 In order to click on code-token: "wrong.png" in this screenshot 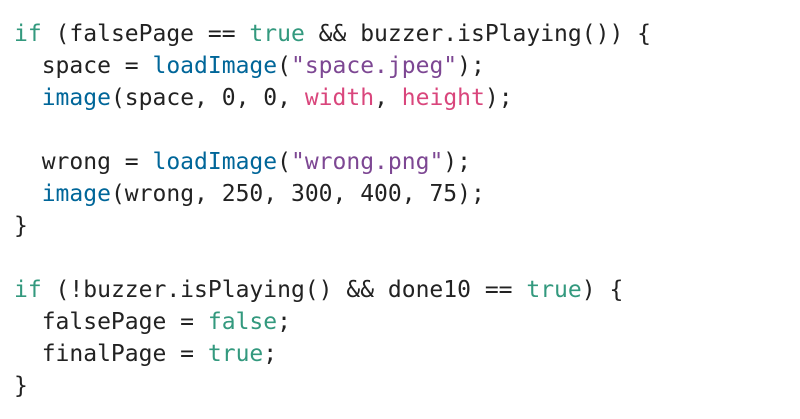, I will do `click(367, 162)`.